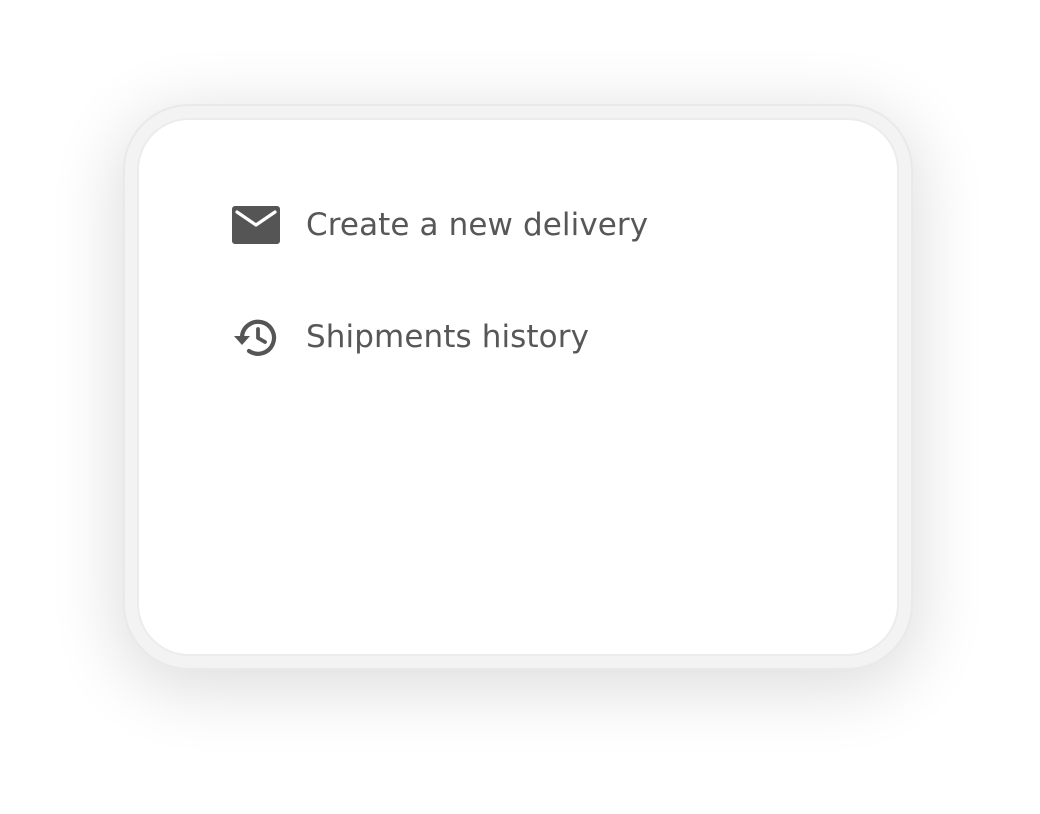  What do you see at coordinates (256, 337) in the screenshot?
I see `history-icon` at bounding box center [256, 337].